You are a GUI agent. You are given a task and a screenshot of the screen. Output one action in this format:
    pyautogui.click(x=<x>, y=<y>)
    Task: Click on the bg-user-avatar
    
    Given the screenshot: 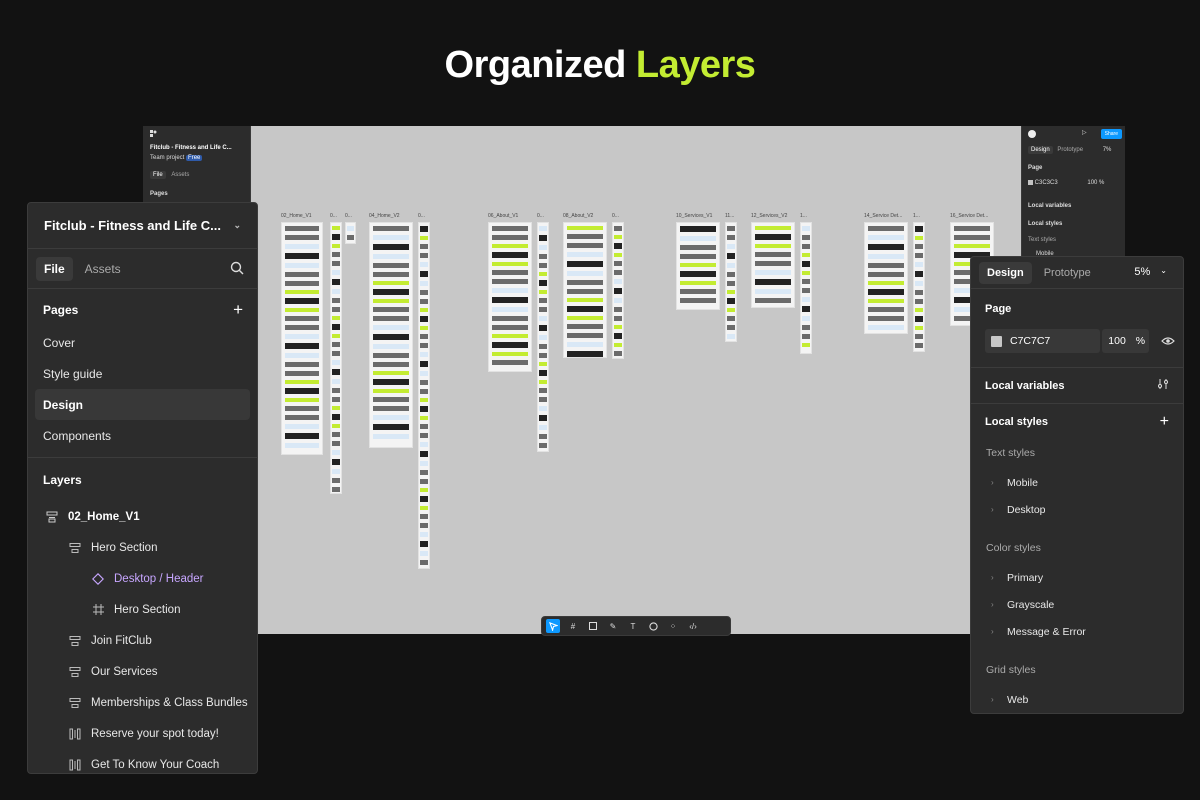 What is the action you would take?
    pyautogui.click(x=1032, y=135)
    